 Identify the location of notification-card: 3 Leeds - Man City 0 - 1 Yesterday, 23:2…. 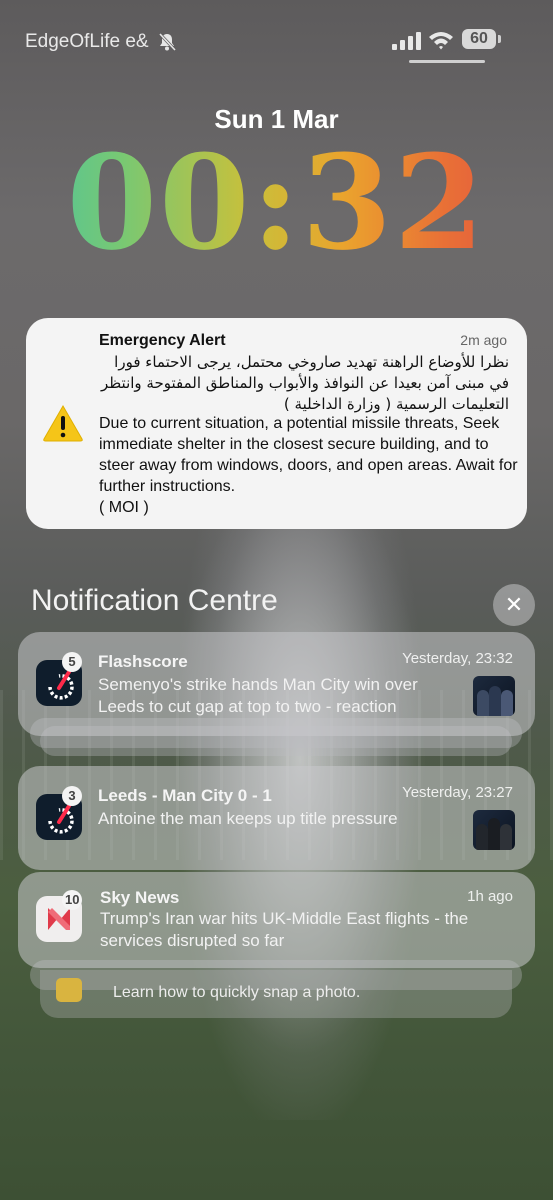
(276, 818).